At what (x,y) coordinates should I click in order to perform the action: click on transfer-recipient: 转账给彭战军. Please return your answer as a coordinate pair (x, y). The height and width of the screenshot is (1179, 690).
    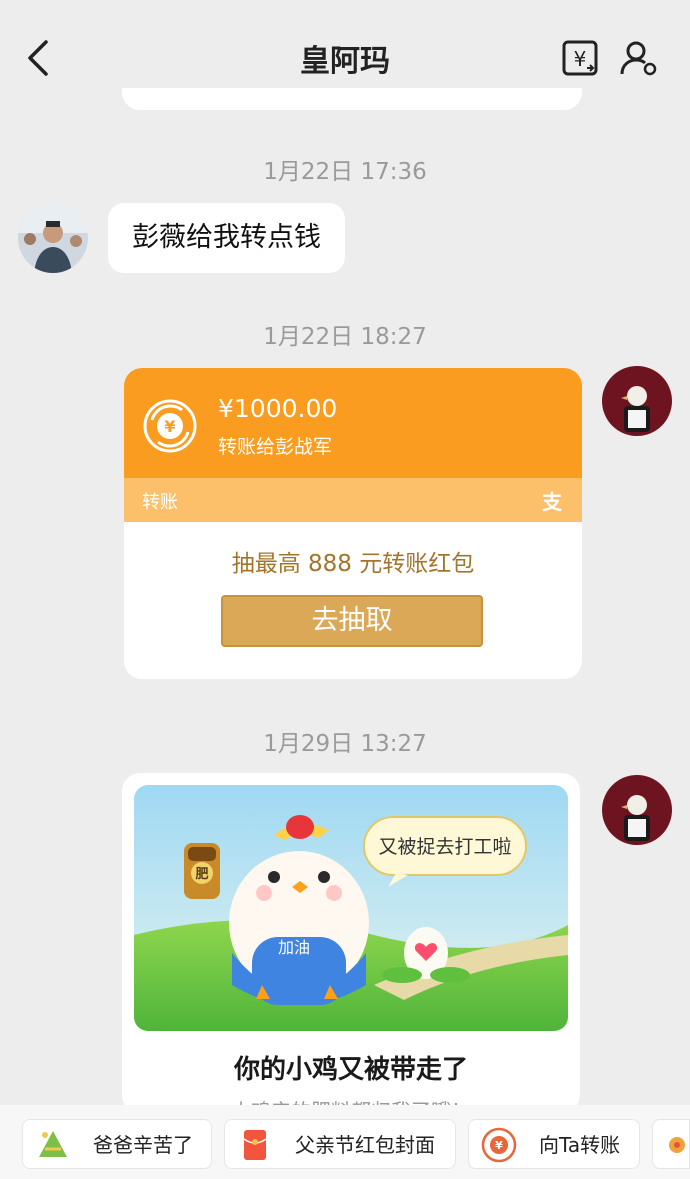
    Looking at the image, I should click on (275, 447).